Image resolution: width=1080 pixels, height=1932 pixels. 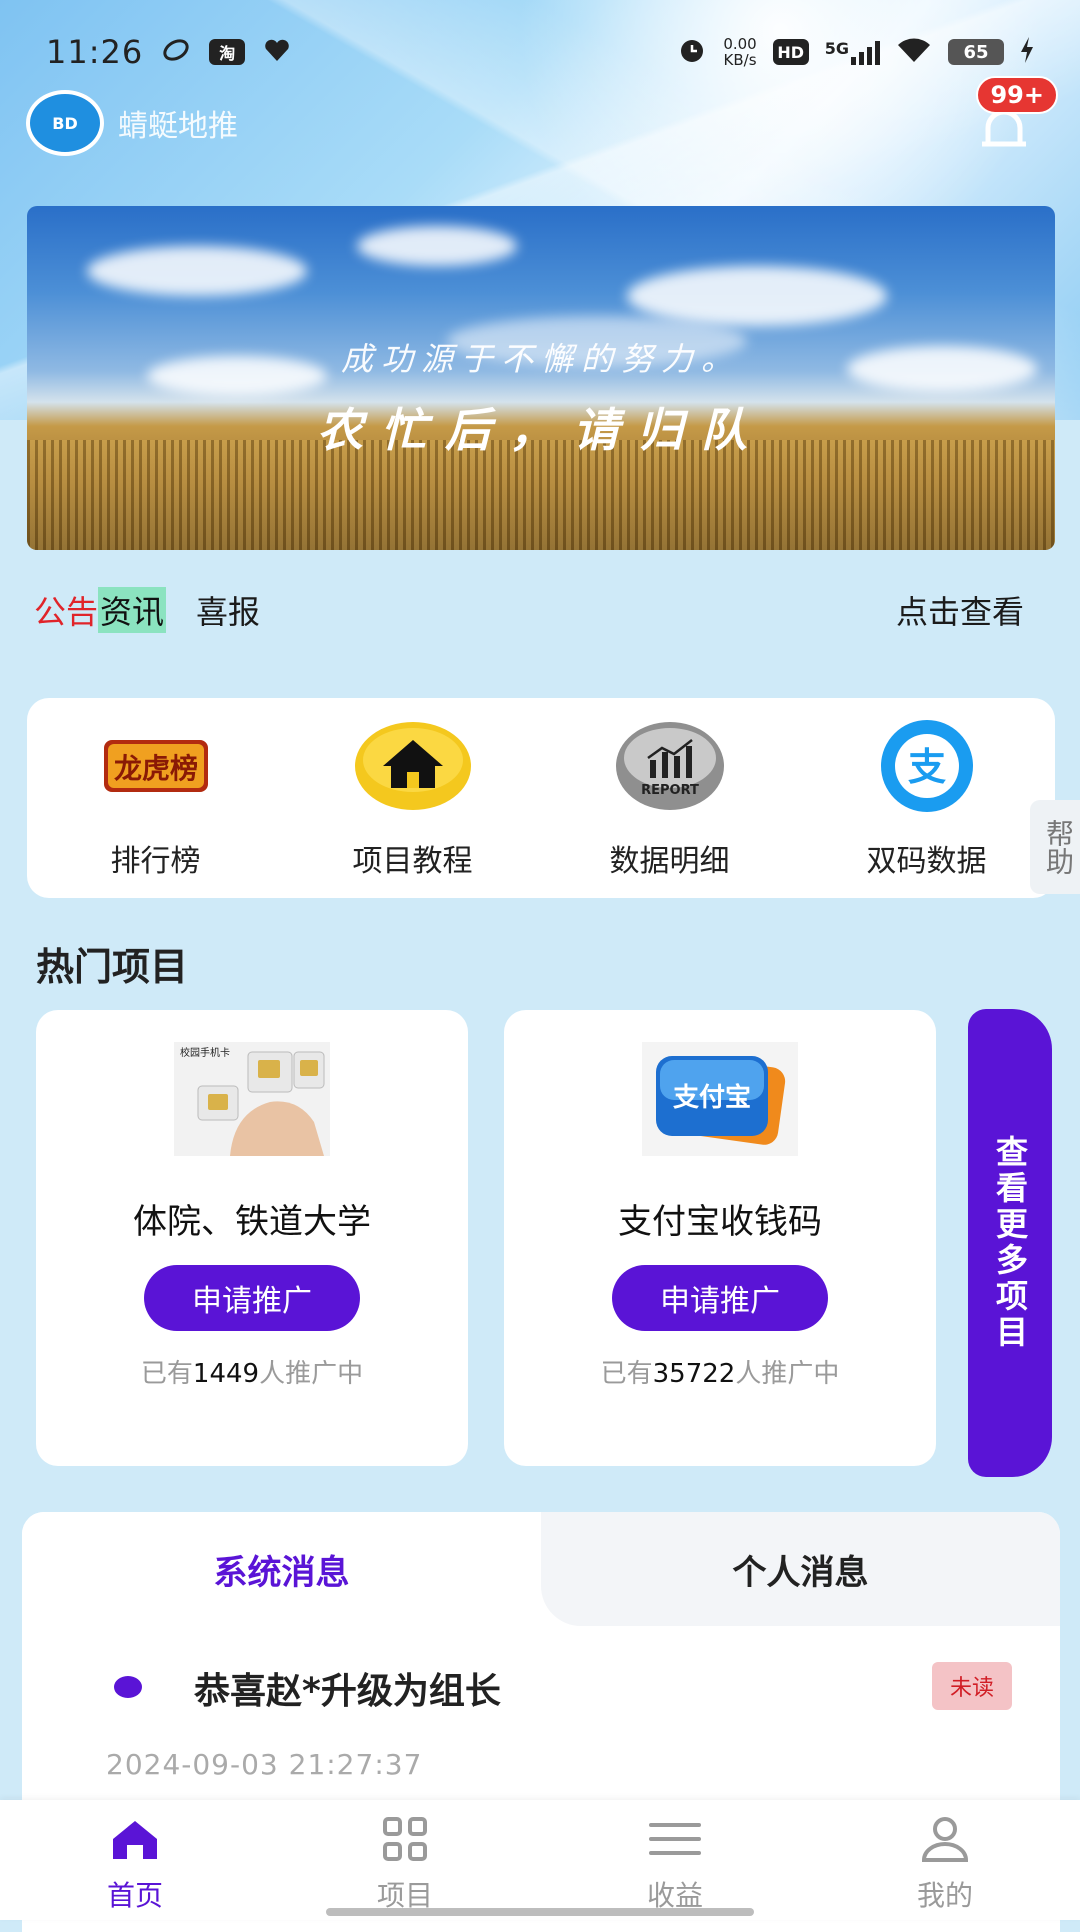 I want to click on nav-item-projects: 项目, so click(x=405, y=1860).